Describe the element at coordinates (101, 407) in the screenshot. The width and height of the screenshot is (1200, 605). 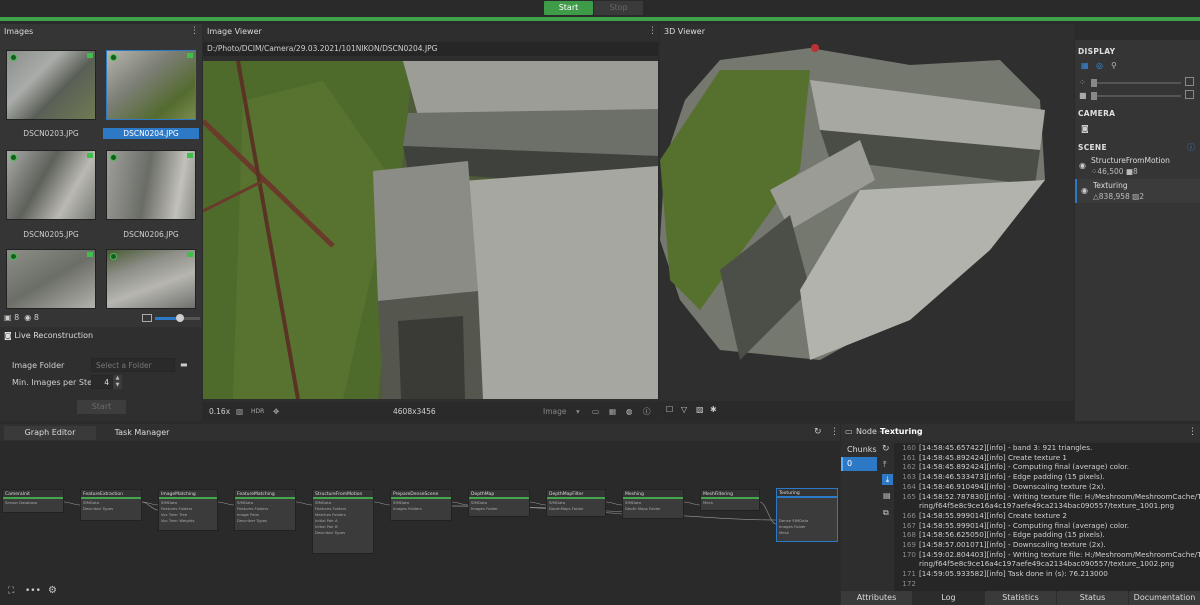
I see `live-start-button: Start` at that location.